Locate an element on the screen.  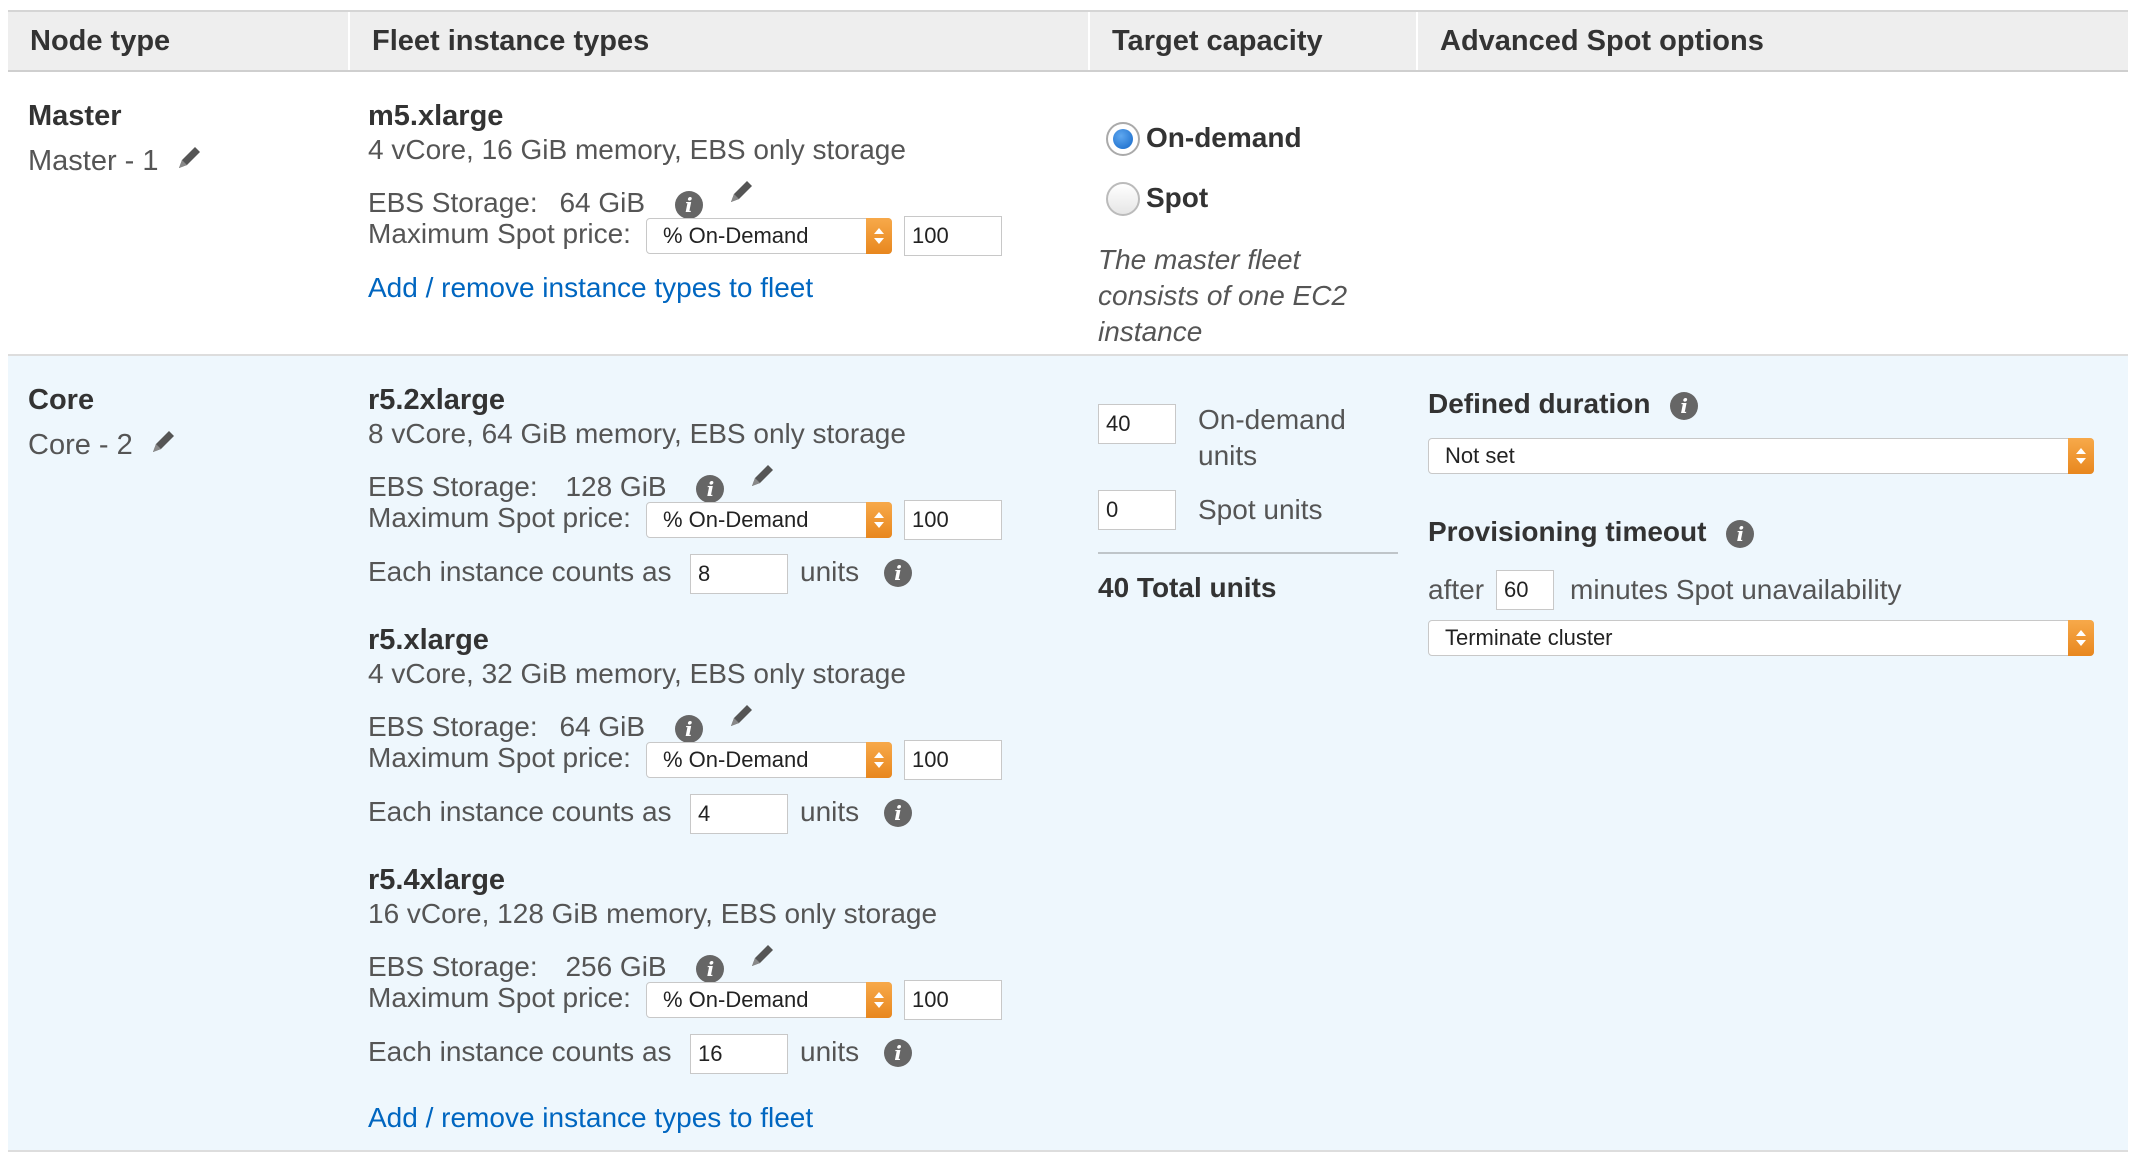
spot-units-input: 0 is located at coordinates (1137, 510).